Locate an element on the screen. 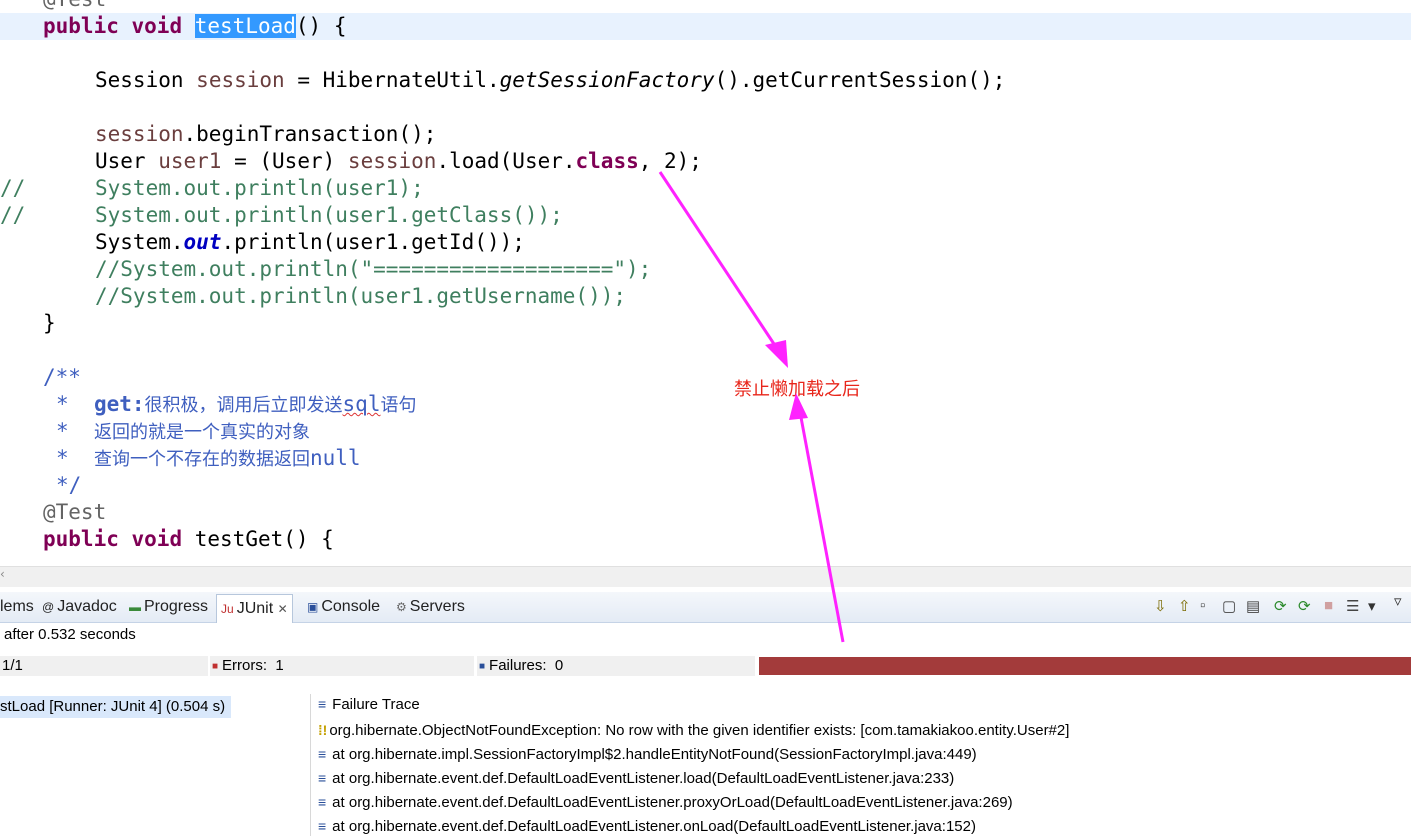 This screenshot has height=836, width=1411. failure-icon: ■ is located at coordinates (482, 666).